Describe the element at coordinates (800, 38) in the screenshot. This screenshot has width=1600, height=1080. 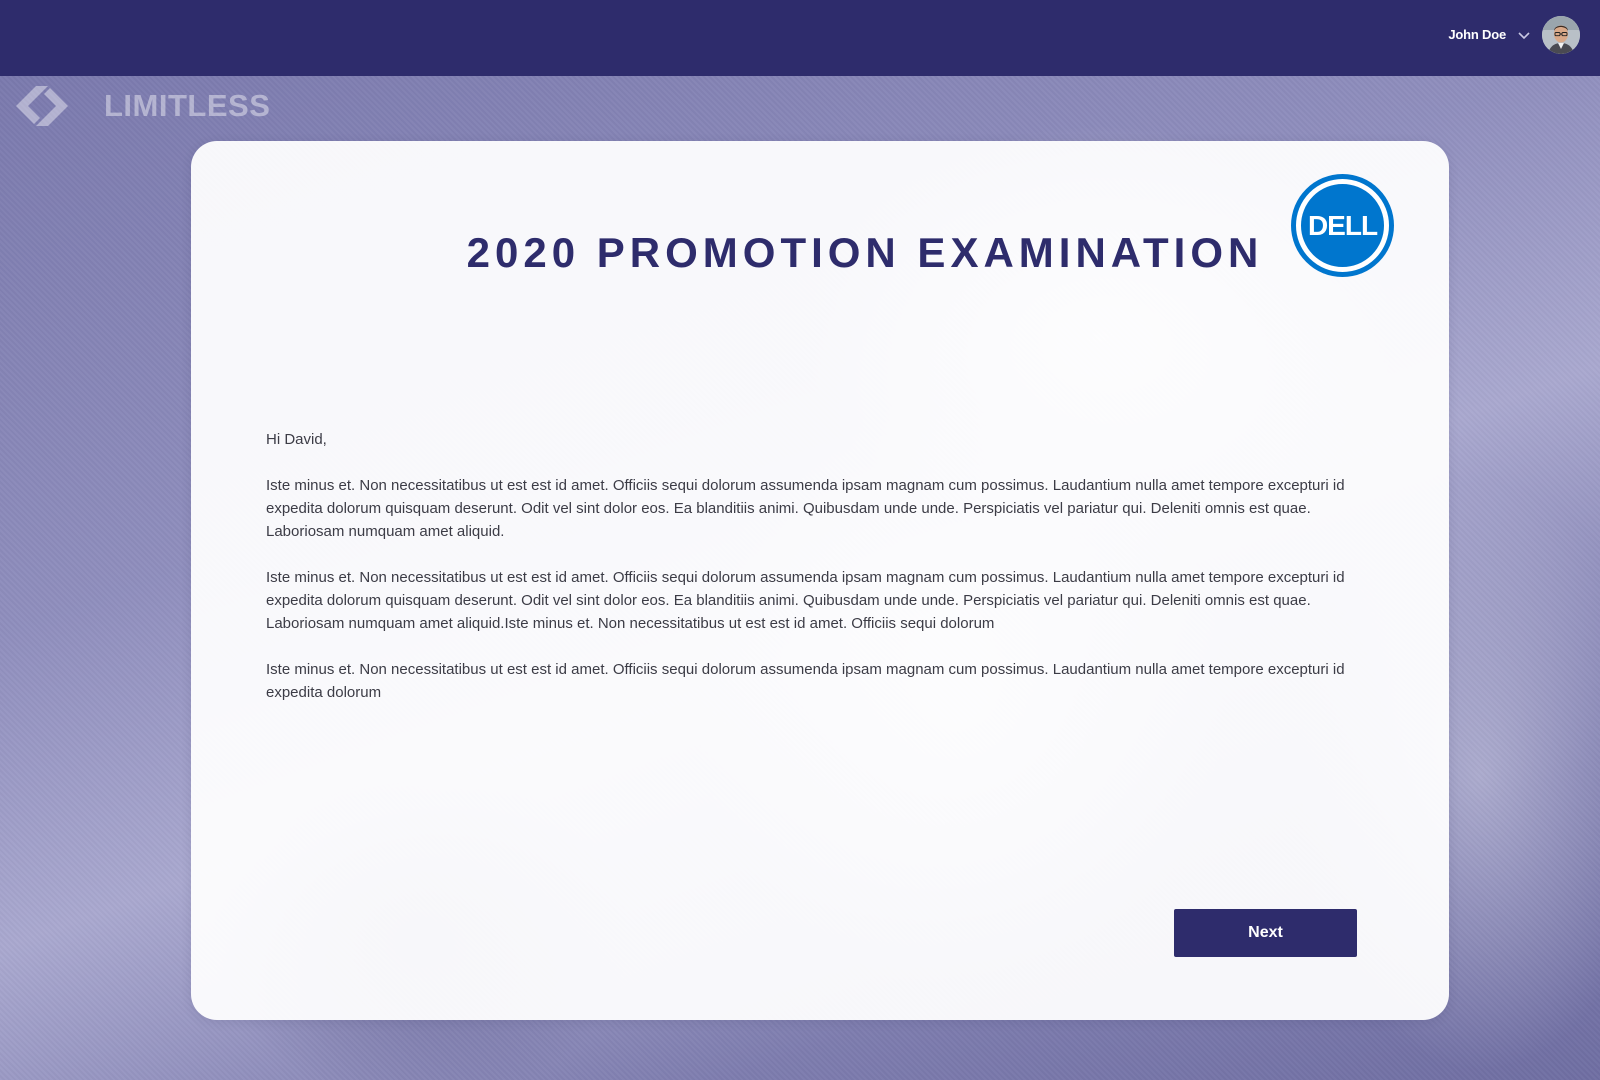
I see `top-bar: John Doe` at that location.